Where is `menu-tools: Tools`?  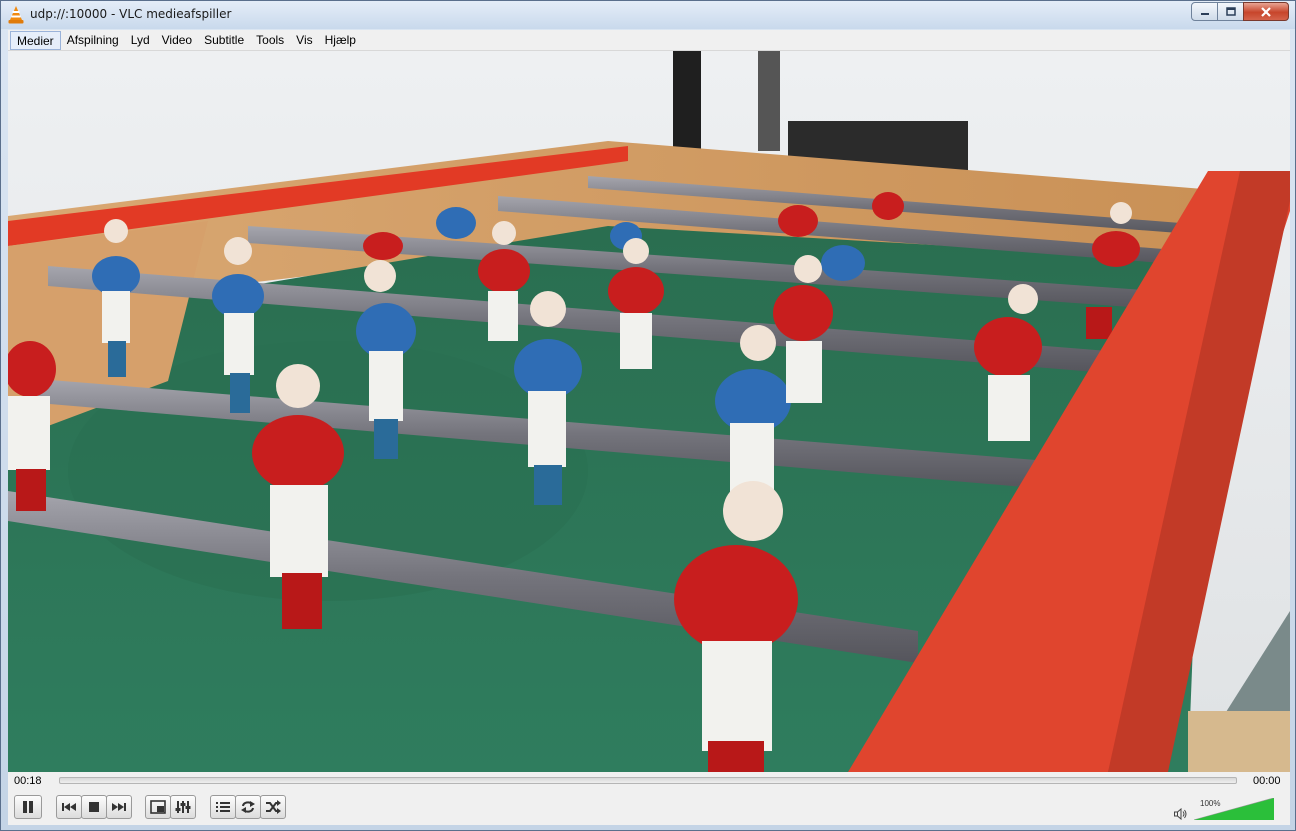 menu-tools: Tools is located at coordinates (270, 40).